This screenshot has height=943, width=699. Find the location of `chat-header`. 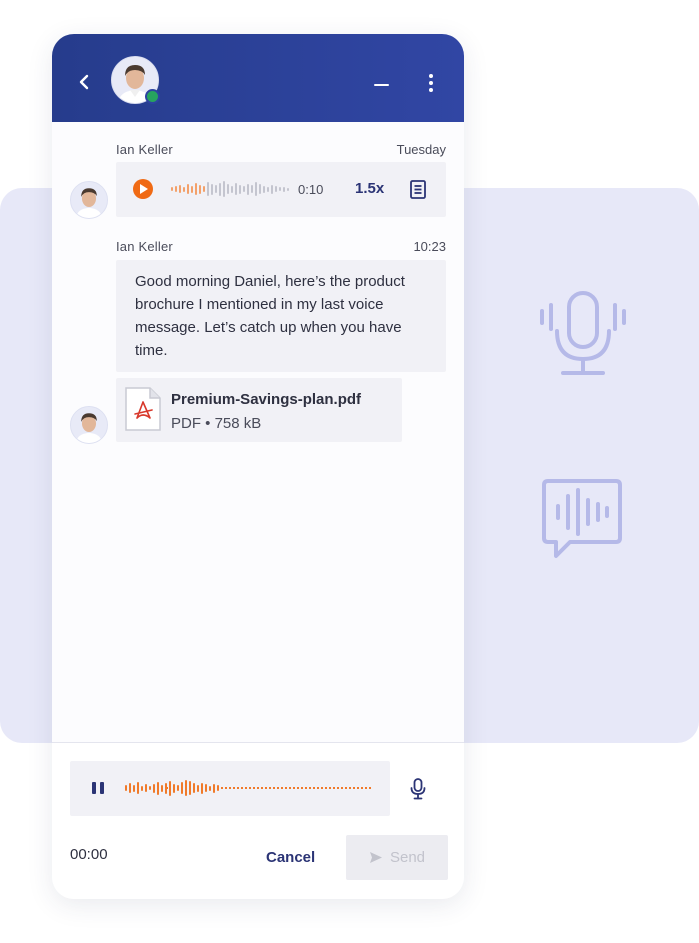

chat-header is located at coordinates (258, 78).